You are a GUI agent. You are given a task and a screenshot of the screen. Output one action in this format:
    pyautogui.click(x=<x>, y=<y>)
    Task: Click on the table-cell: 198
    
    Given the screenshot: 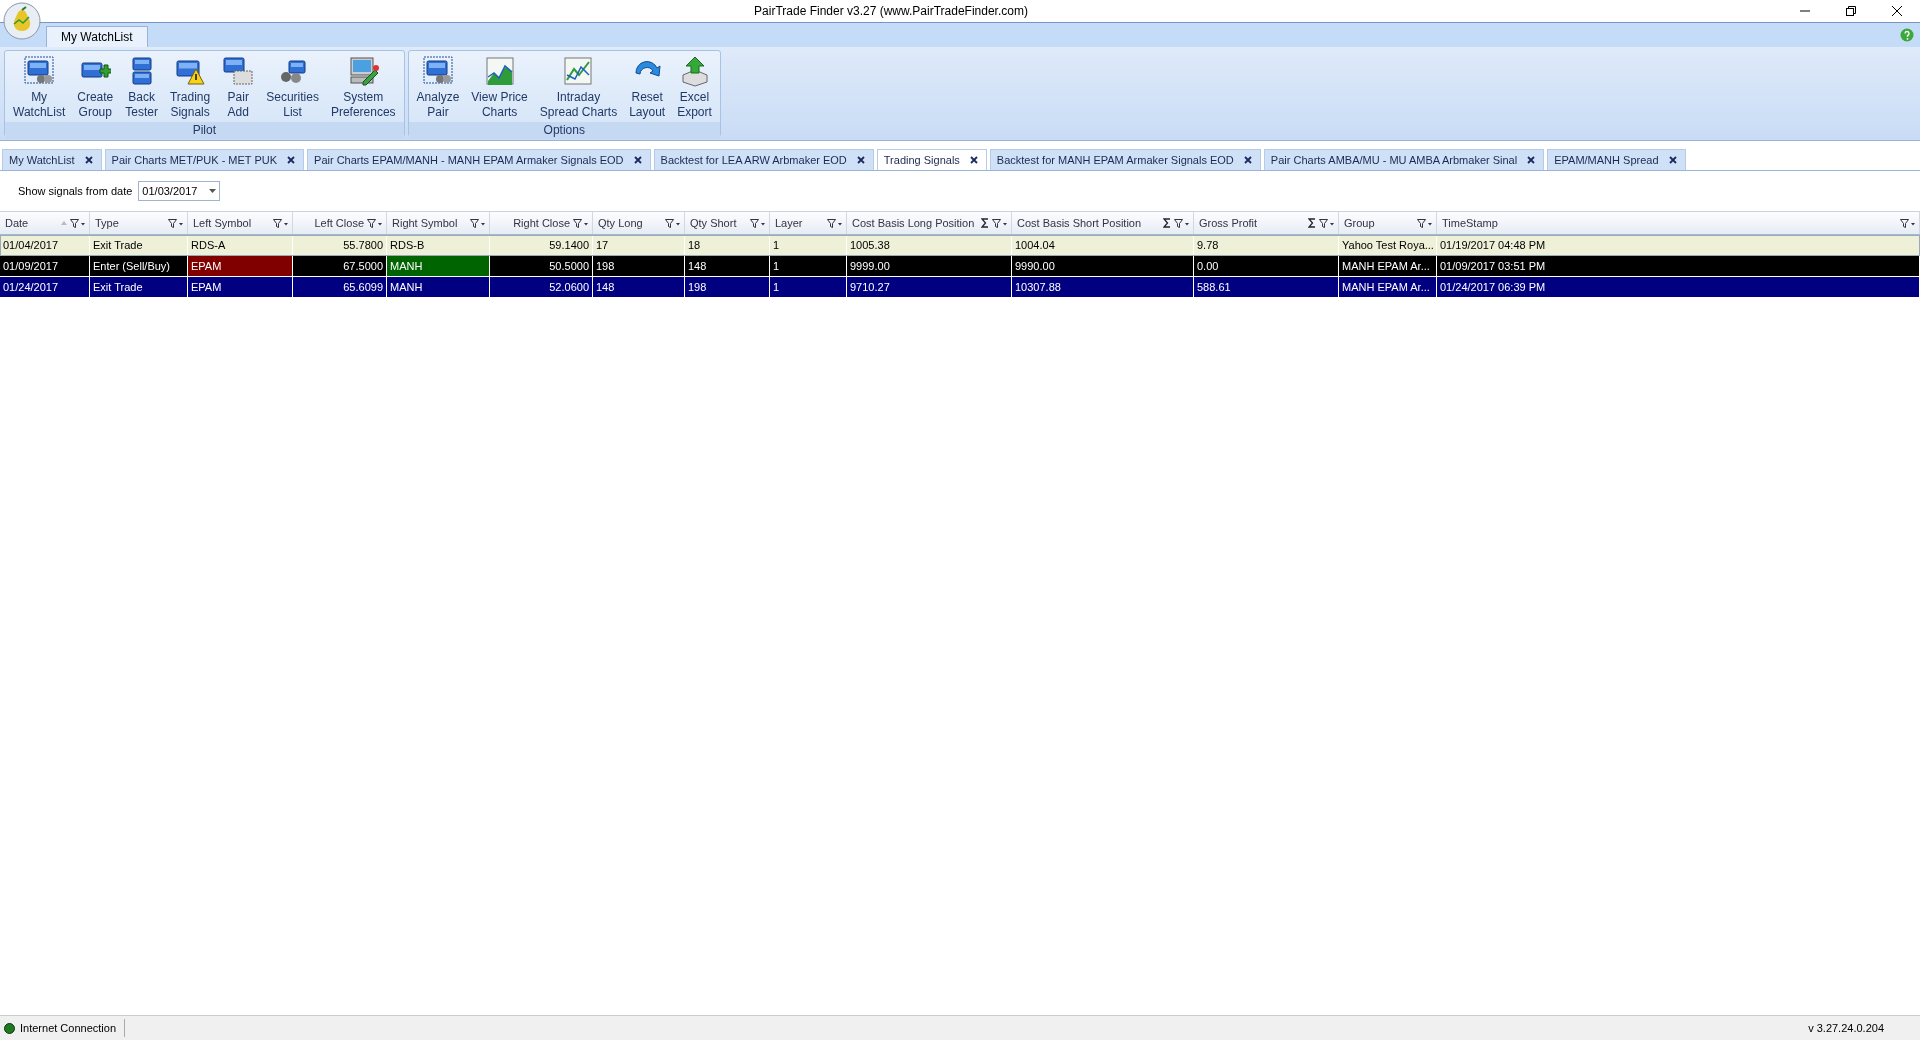 What is the action you would take?
    pyautogui.click(x=639, y=266)
    